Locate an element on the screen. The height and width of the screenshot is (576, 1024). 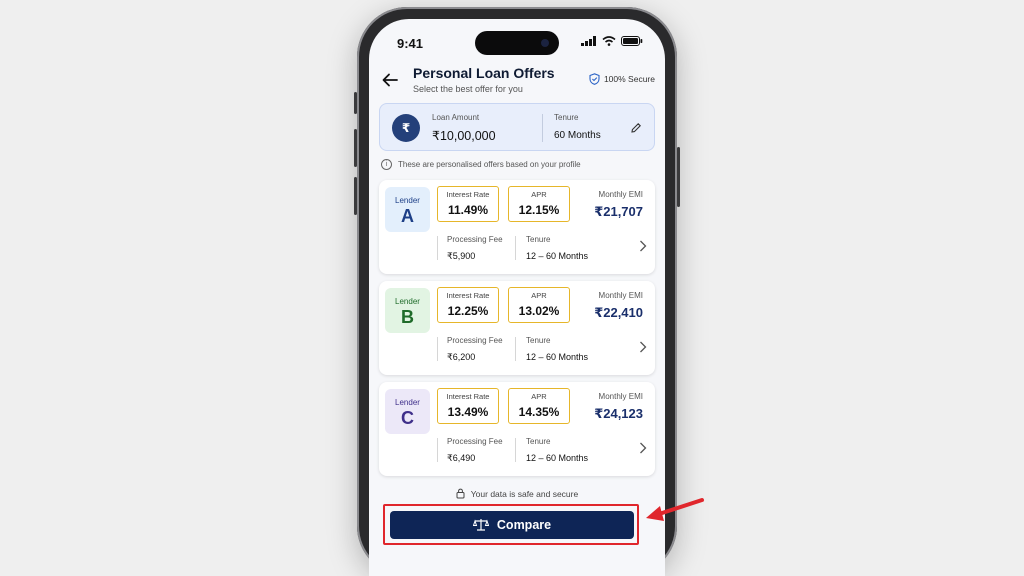
camera-icon is located at coordinates (545, 43).